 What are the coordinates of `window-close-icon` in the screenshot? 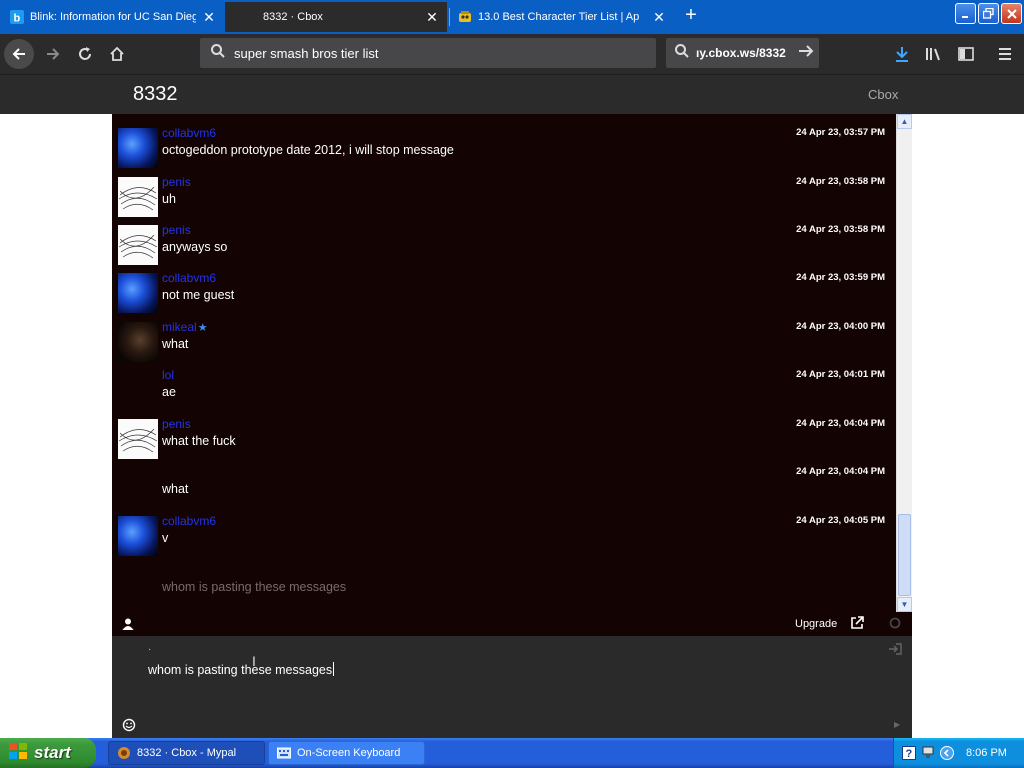 It's located at (1011, 13).